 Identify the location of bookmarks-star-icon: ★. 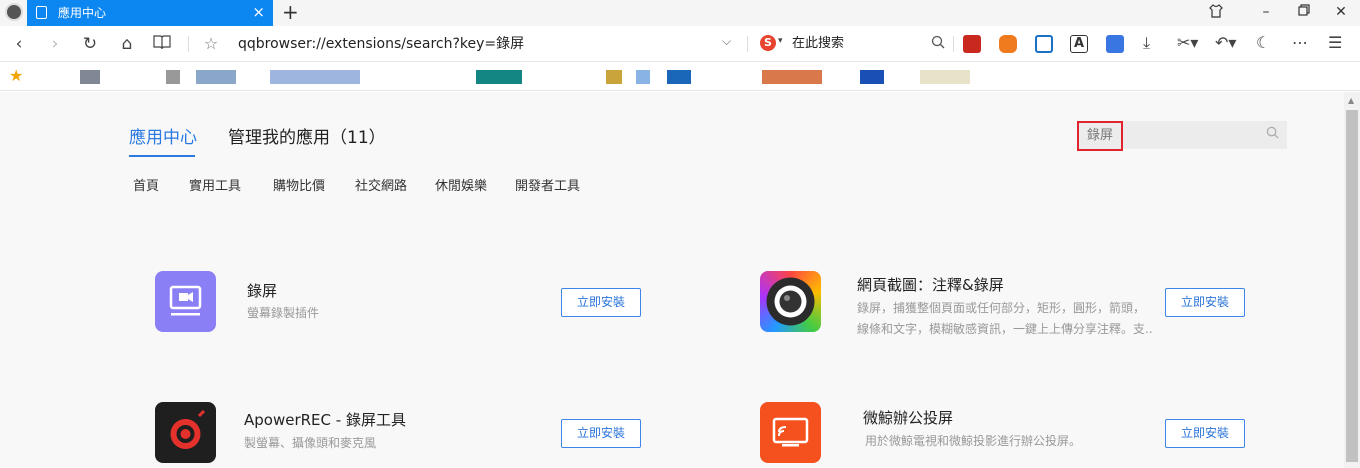
(16, 75).